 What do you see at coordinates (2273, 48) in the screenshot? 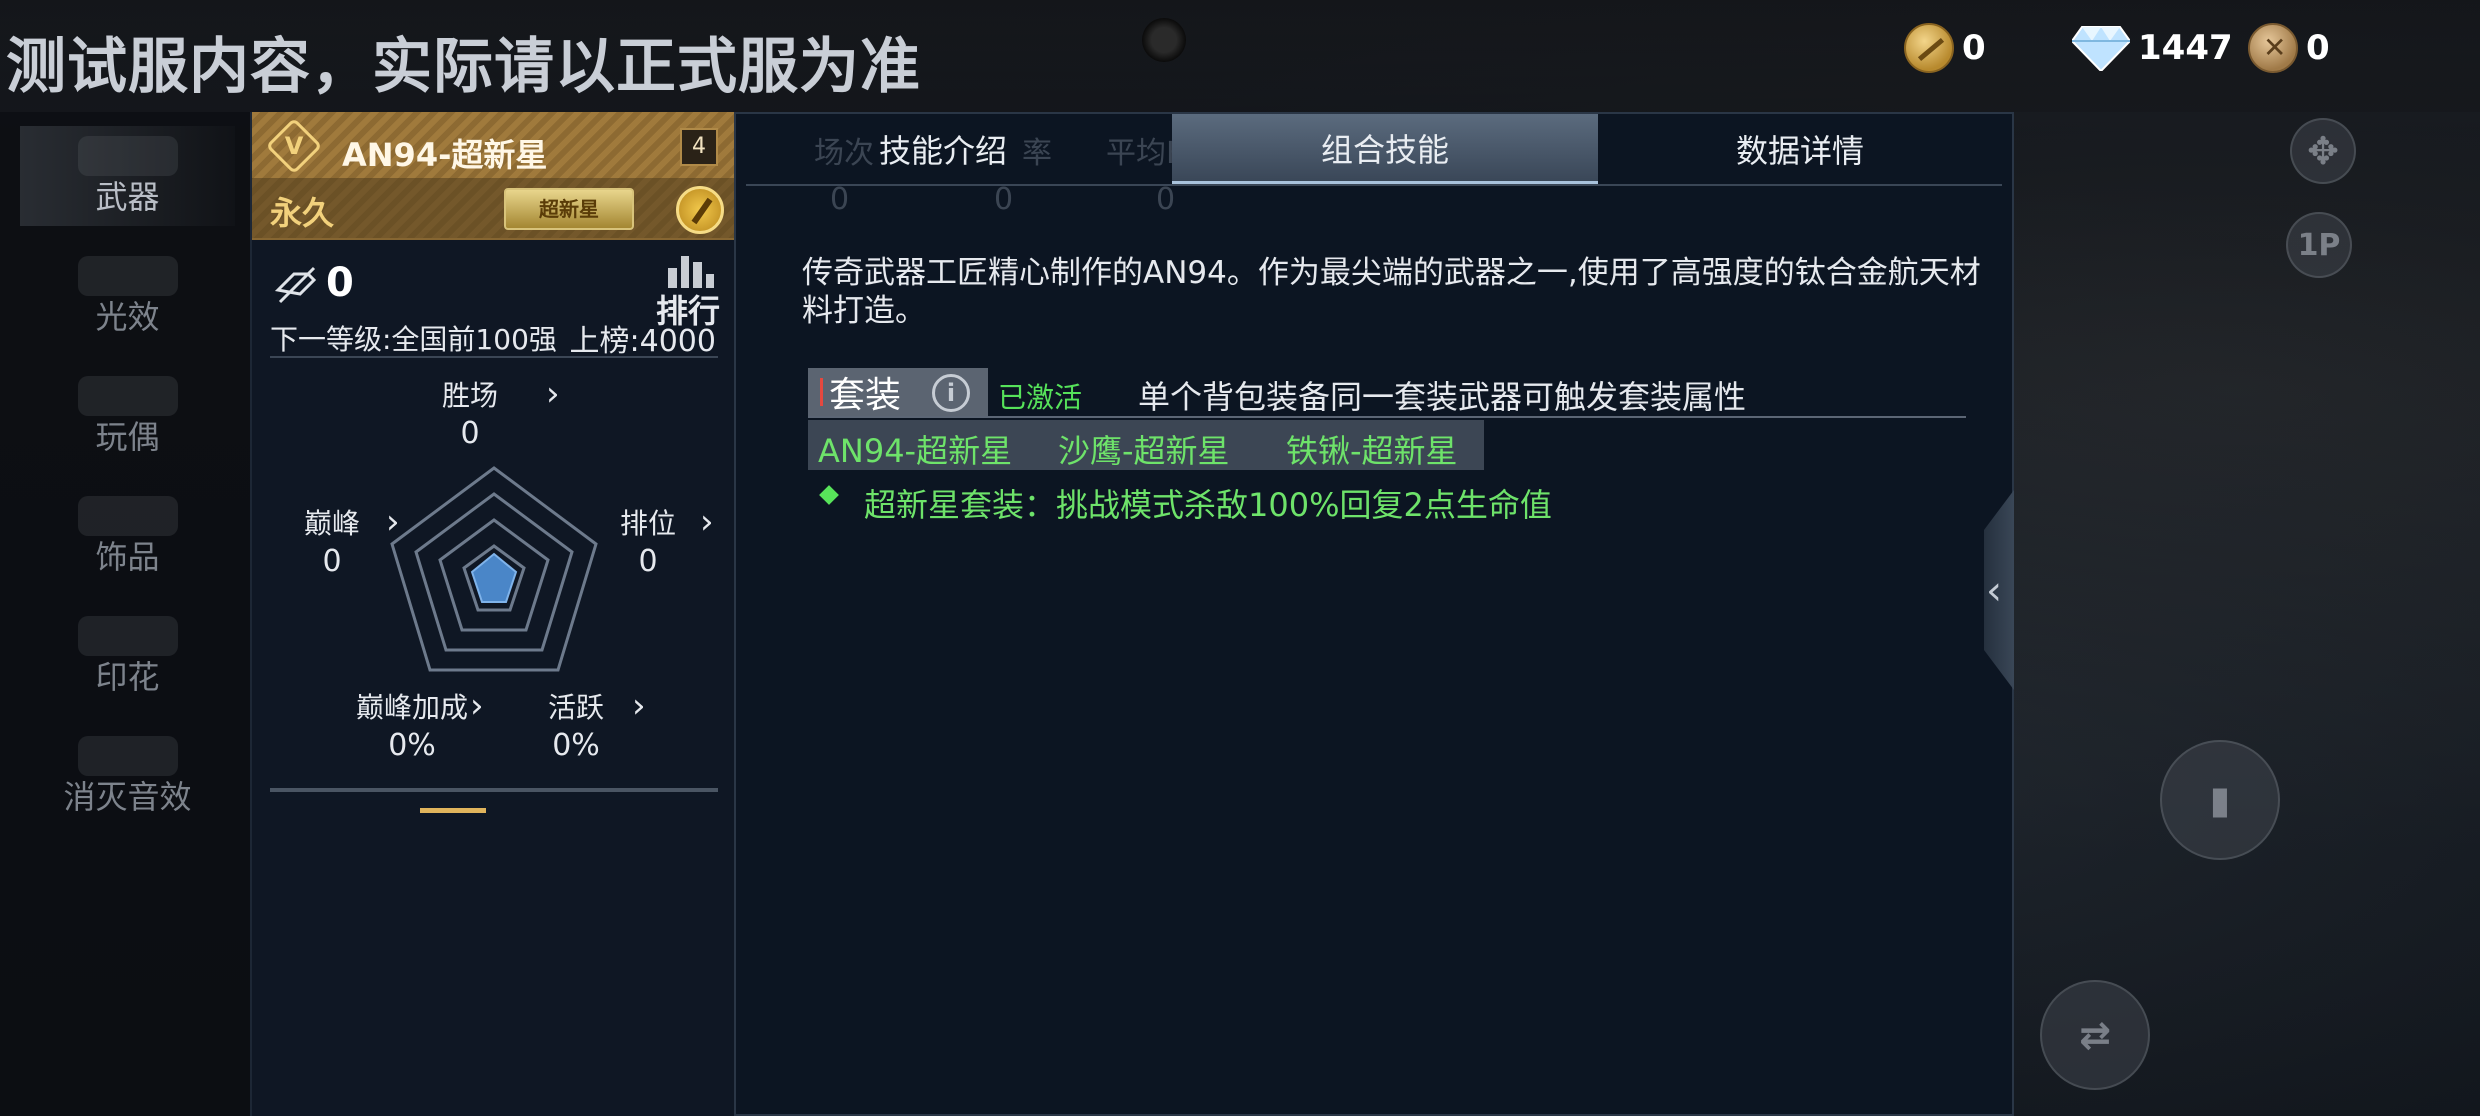
I see `medal-coin-icon` at bounding box center [2273, 48].